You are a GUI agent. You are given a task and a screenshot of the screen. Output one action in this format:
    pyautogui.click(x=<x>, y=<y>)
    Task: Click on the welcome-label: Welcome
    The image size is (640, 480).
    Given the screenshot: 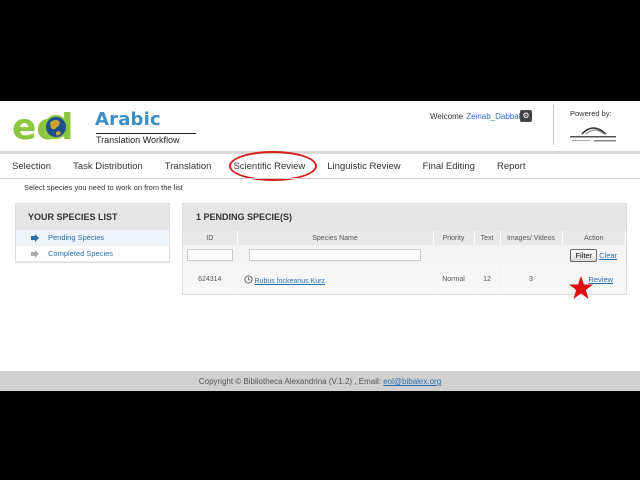 What is the action you would take?
    pyautogui.click(x=447, y=116)
    